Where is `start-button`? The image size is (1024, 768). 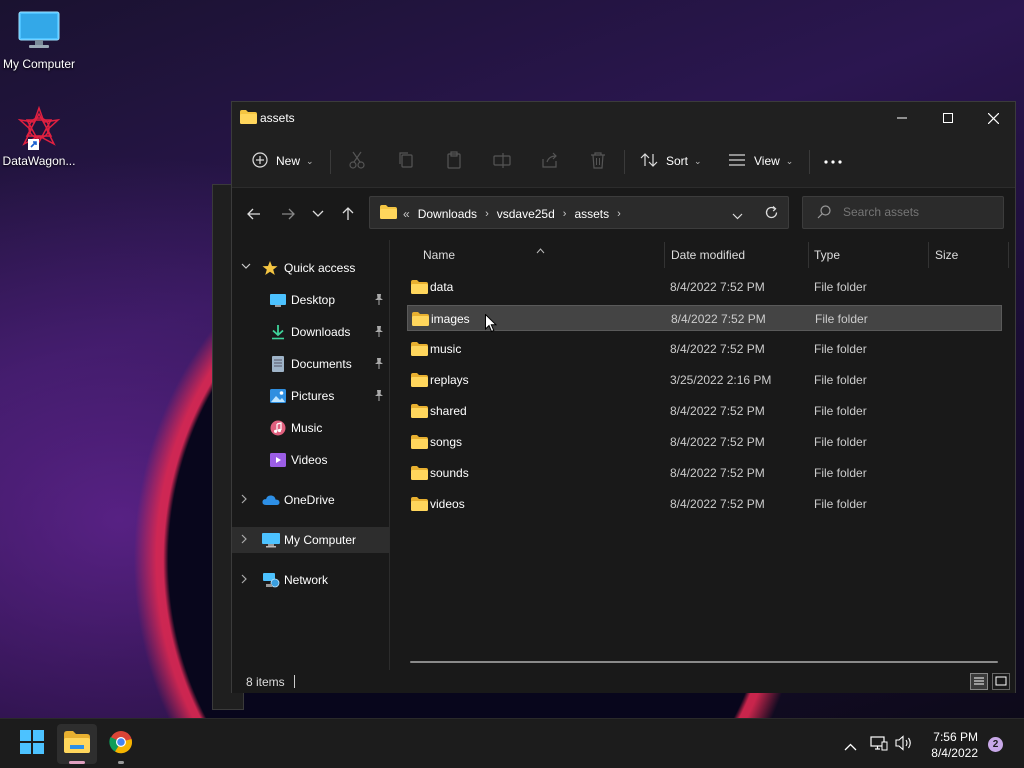 start-button is located at coordinates (32, 744).